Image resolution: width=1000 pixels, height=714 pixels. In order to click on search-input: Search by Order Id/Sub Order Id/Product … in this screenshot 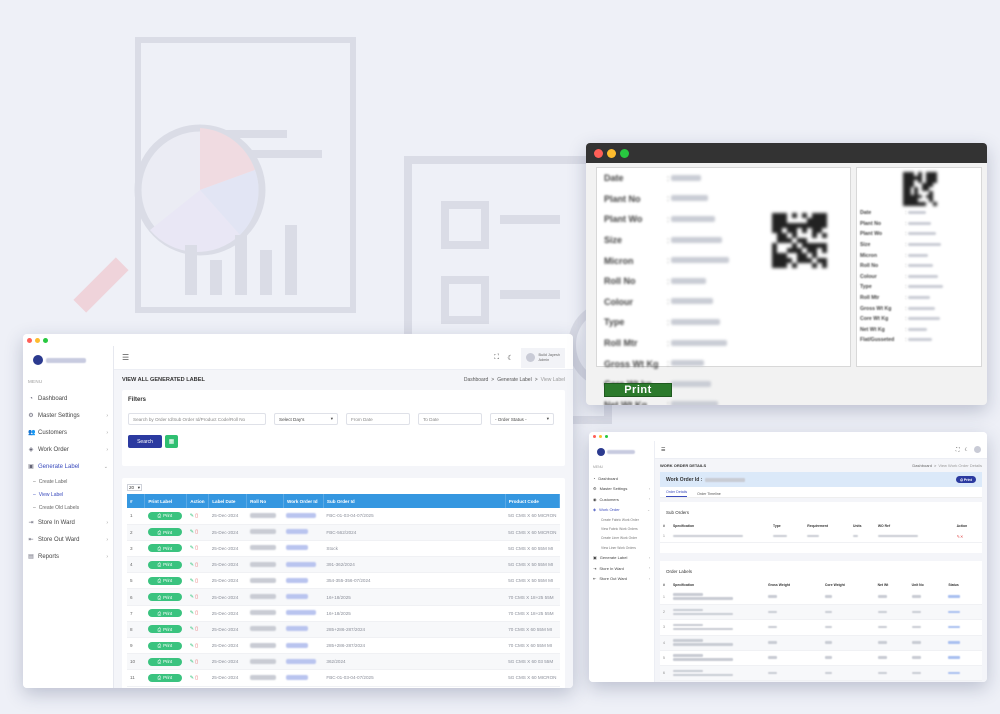, I will do `click(197, 419)`.